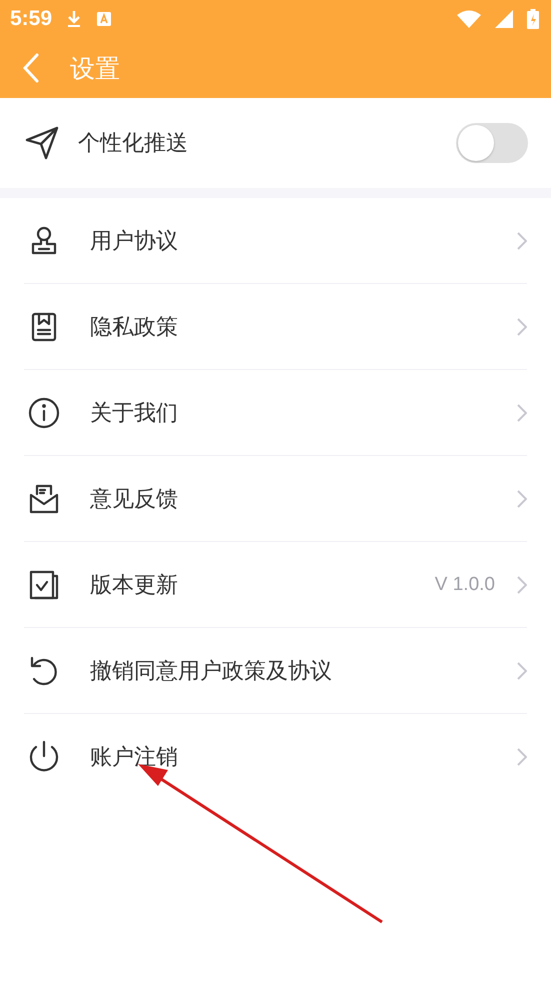 This screenshot has height=981, width=551. What do you see at coordinates (275, 756) in the screenshot?
I see `settings-row: 账户注销` at bounding box center [275, 756].